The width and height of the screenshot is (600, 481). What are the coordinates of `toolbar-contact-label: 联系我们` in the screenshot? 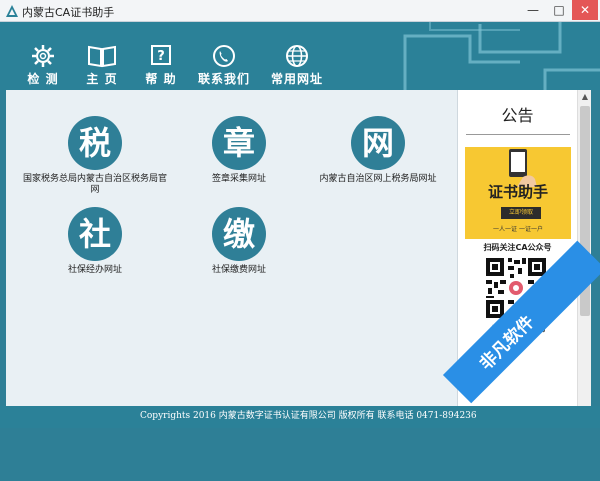 It's located at (223, 79).